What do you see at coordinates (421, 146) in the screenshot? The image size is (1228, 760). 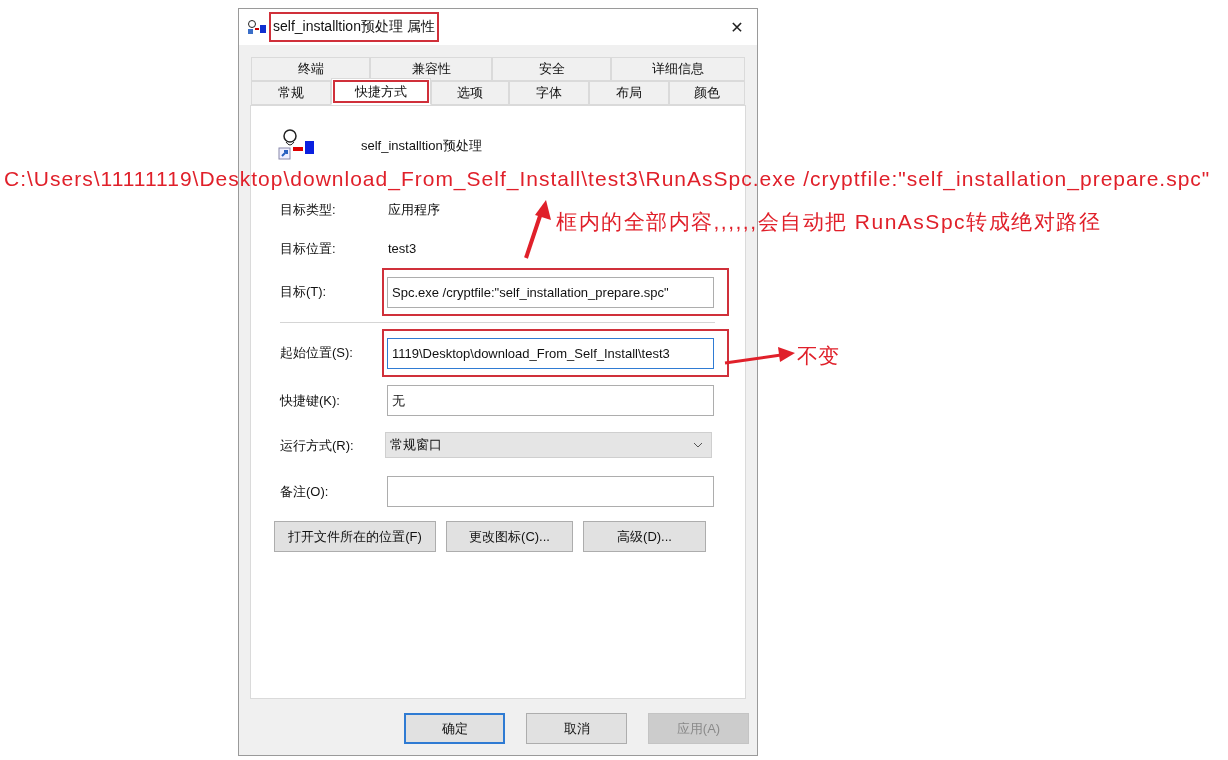 I see `shortcut-name: self_installtion预处理` at bounding box center [421, 146].